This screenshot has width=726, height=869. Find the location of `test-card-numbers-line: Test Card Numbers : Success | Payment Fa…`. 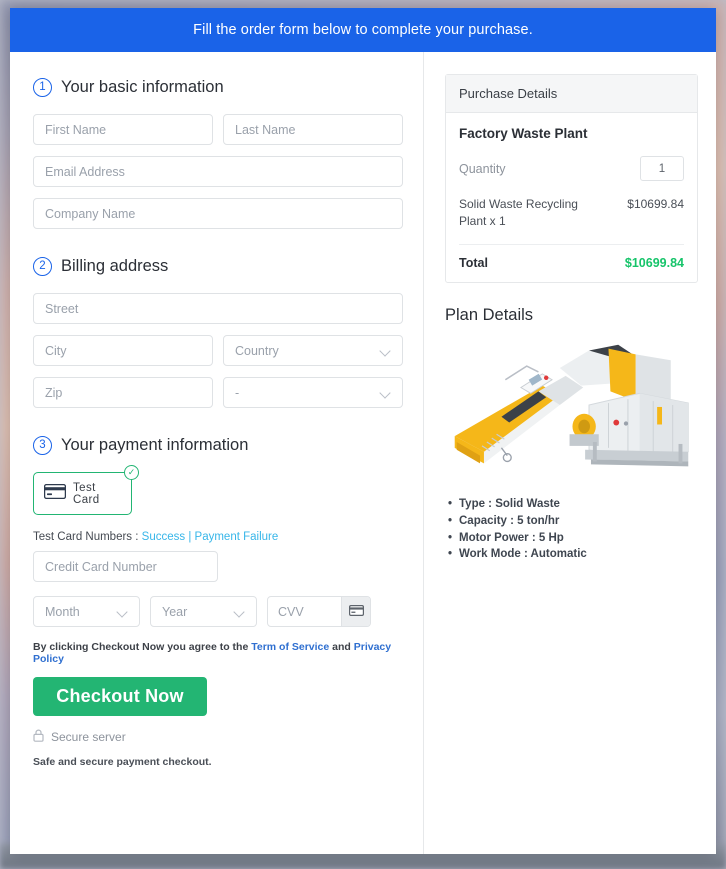

test-card-numbers-line: Test Card Numbers : Success | Payment Fa… is located at coordinates (218, 537).